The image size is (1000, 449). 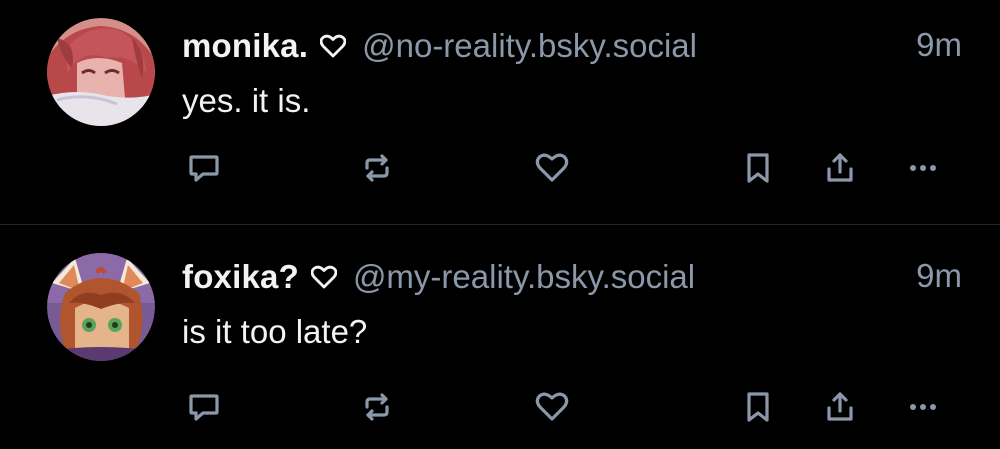 What do you see at coordinates (529, 46) in the screenshot?
I see `handle: @no-reality.bsky.social` at bounding box center [529, 46].